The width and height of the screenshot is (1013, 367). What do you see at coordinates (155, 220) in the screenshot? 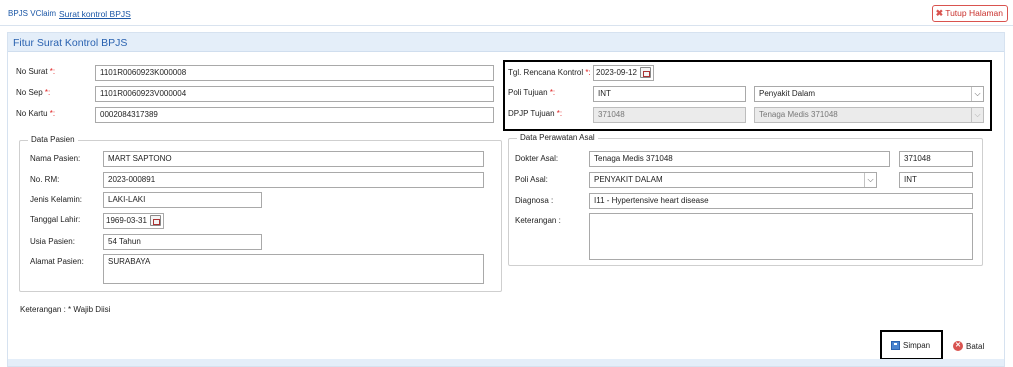
I see `calendar-icon` at bounding box center [155, 220].